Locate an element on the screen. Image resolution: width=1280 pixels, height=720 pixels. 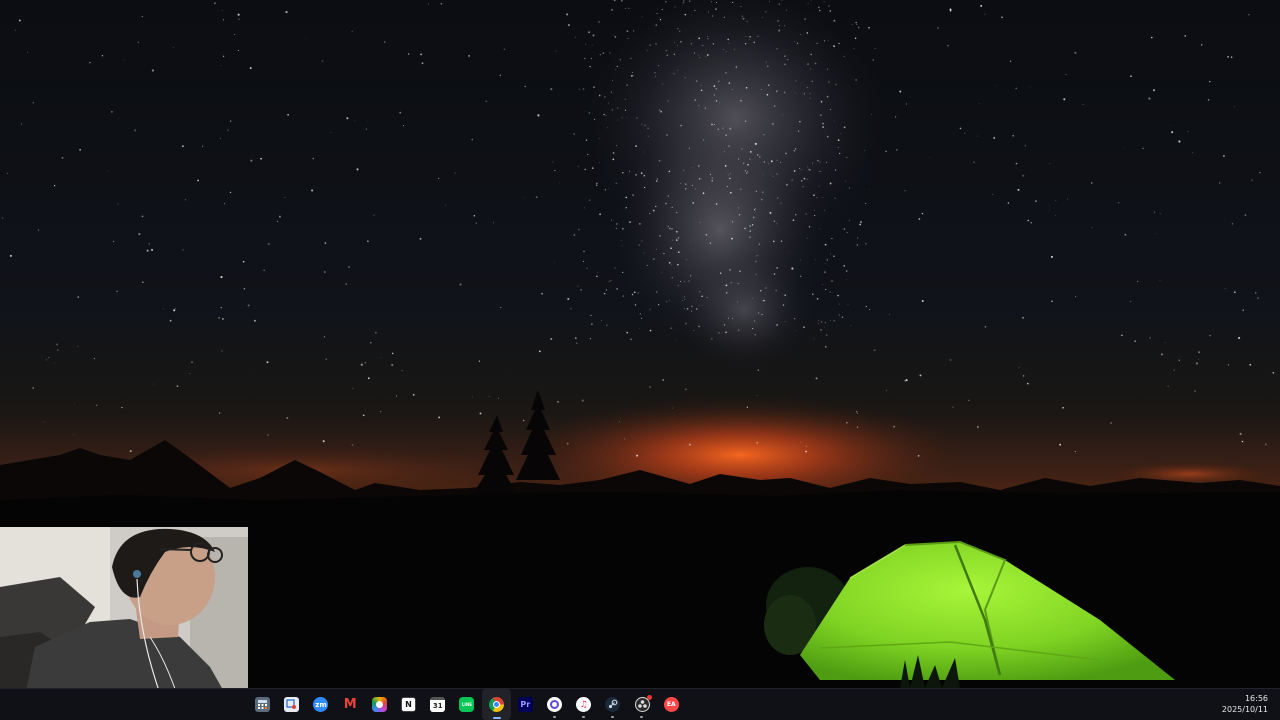
gmail-icon: M is located at coordinates (350, 704).